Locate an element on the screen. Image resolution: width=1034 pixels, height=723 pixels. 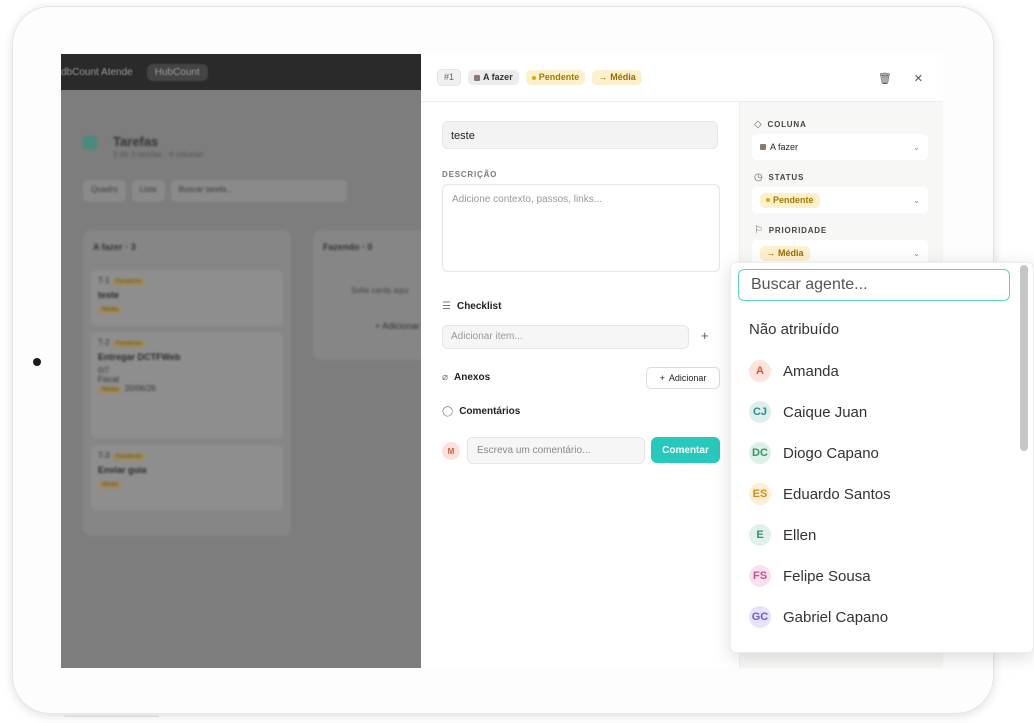
avatar: M is located at coordinates (451, 451).